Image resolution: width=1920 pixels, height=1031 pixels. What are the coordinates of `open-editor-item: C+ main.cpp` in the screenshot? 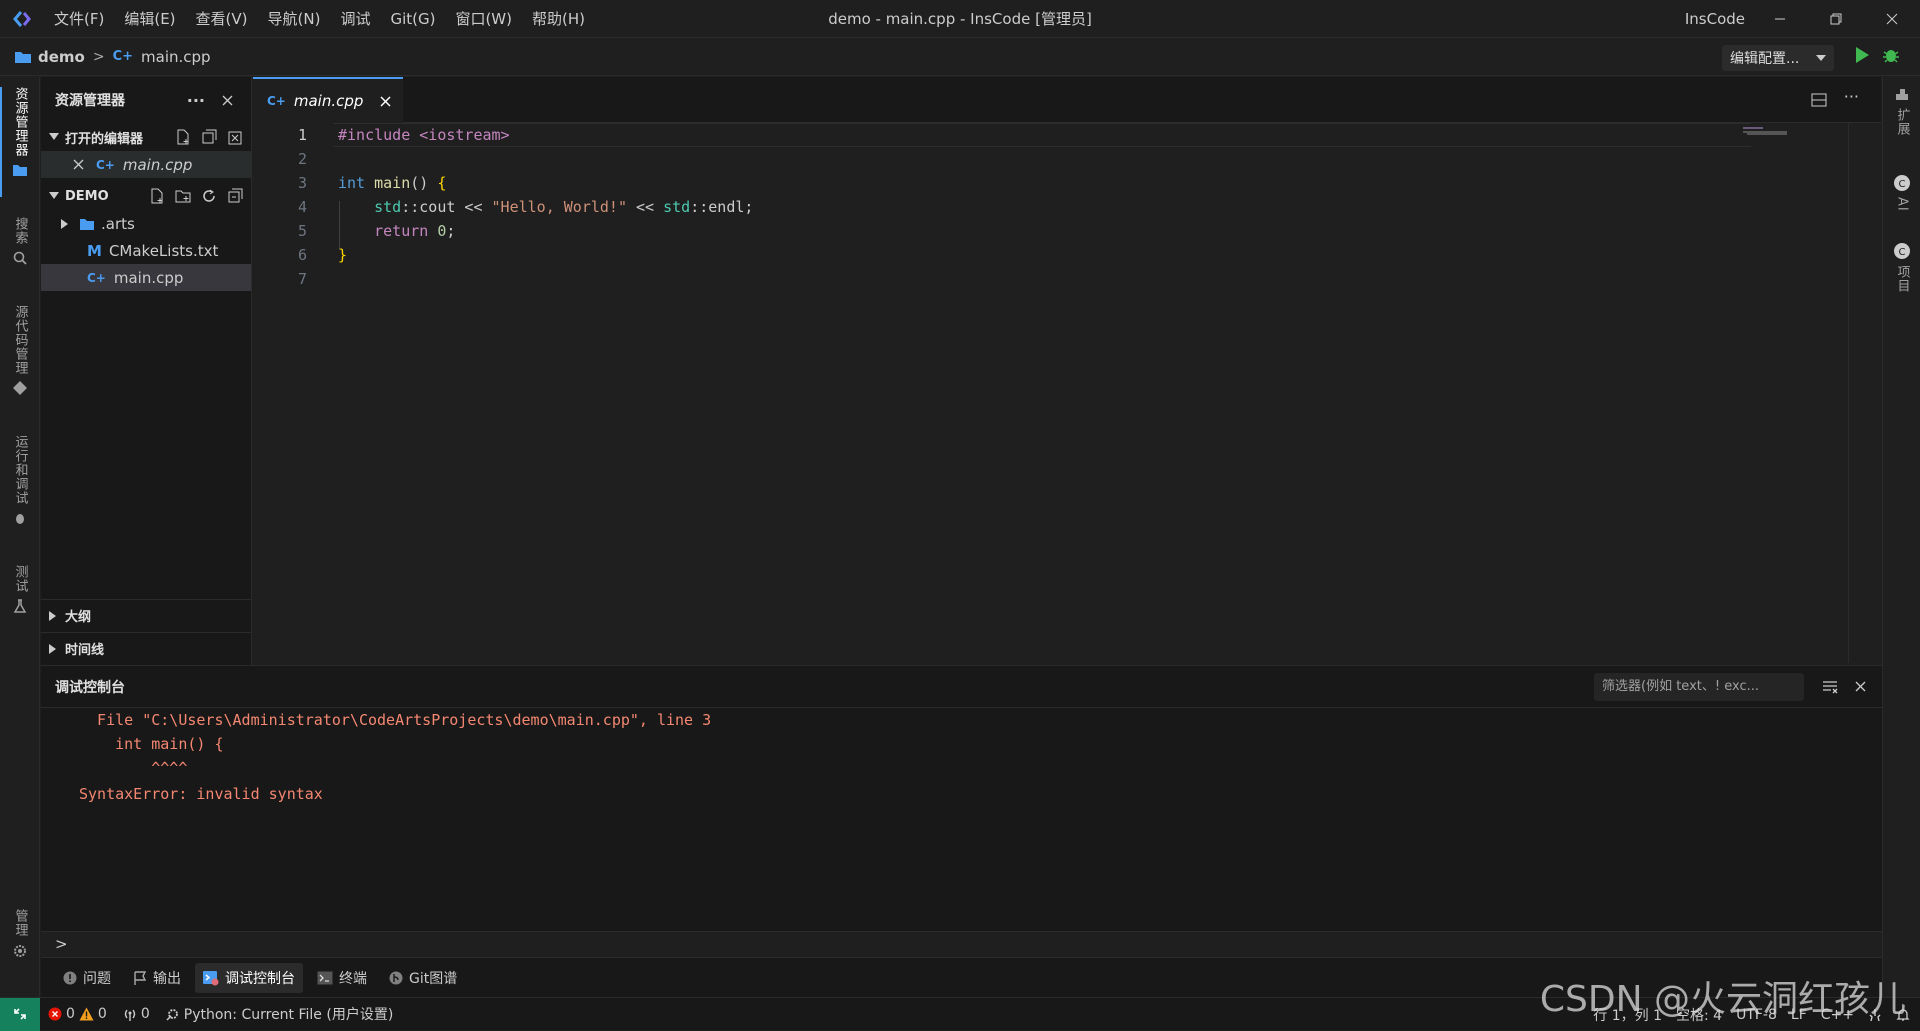 It's located at (146, 164).